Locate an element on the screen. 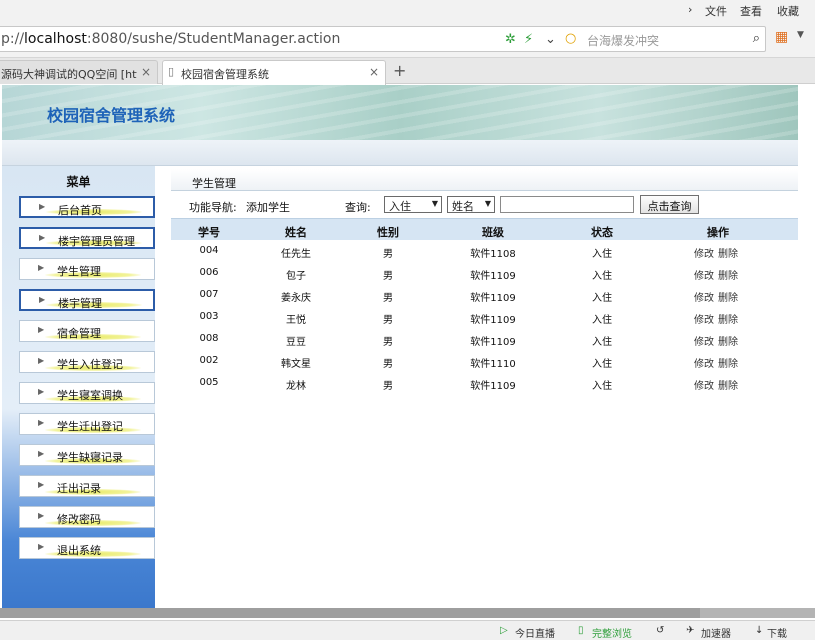  cell-sex: 男 is located at coordinates (388, 298).